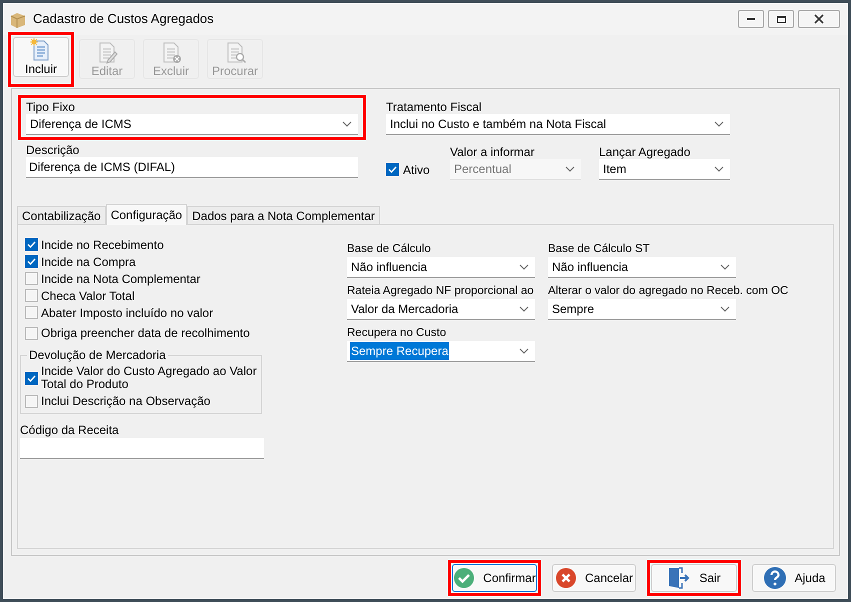 The image size is (851, 602). What do you see at coordinates (125, 401) in the screenshot?
I see `checkbox-label: Inclui Descrição na Observação` at bounding box center [125, 401].